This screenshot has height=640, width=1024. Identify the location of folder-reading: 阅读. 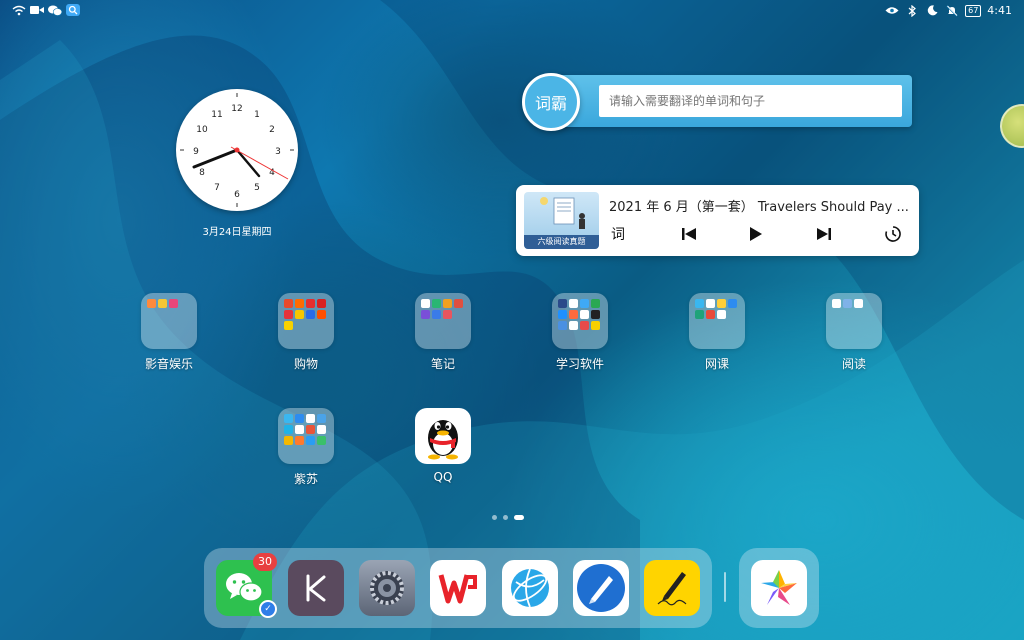
(854, 332).